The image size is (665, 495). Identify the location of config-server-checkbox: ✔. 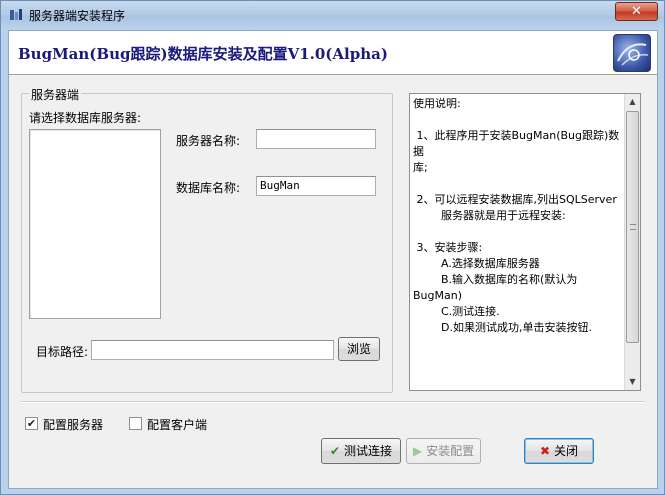
(31, 423).